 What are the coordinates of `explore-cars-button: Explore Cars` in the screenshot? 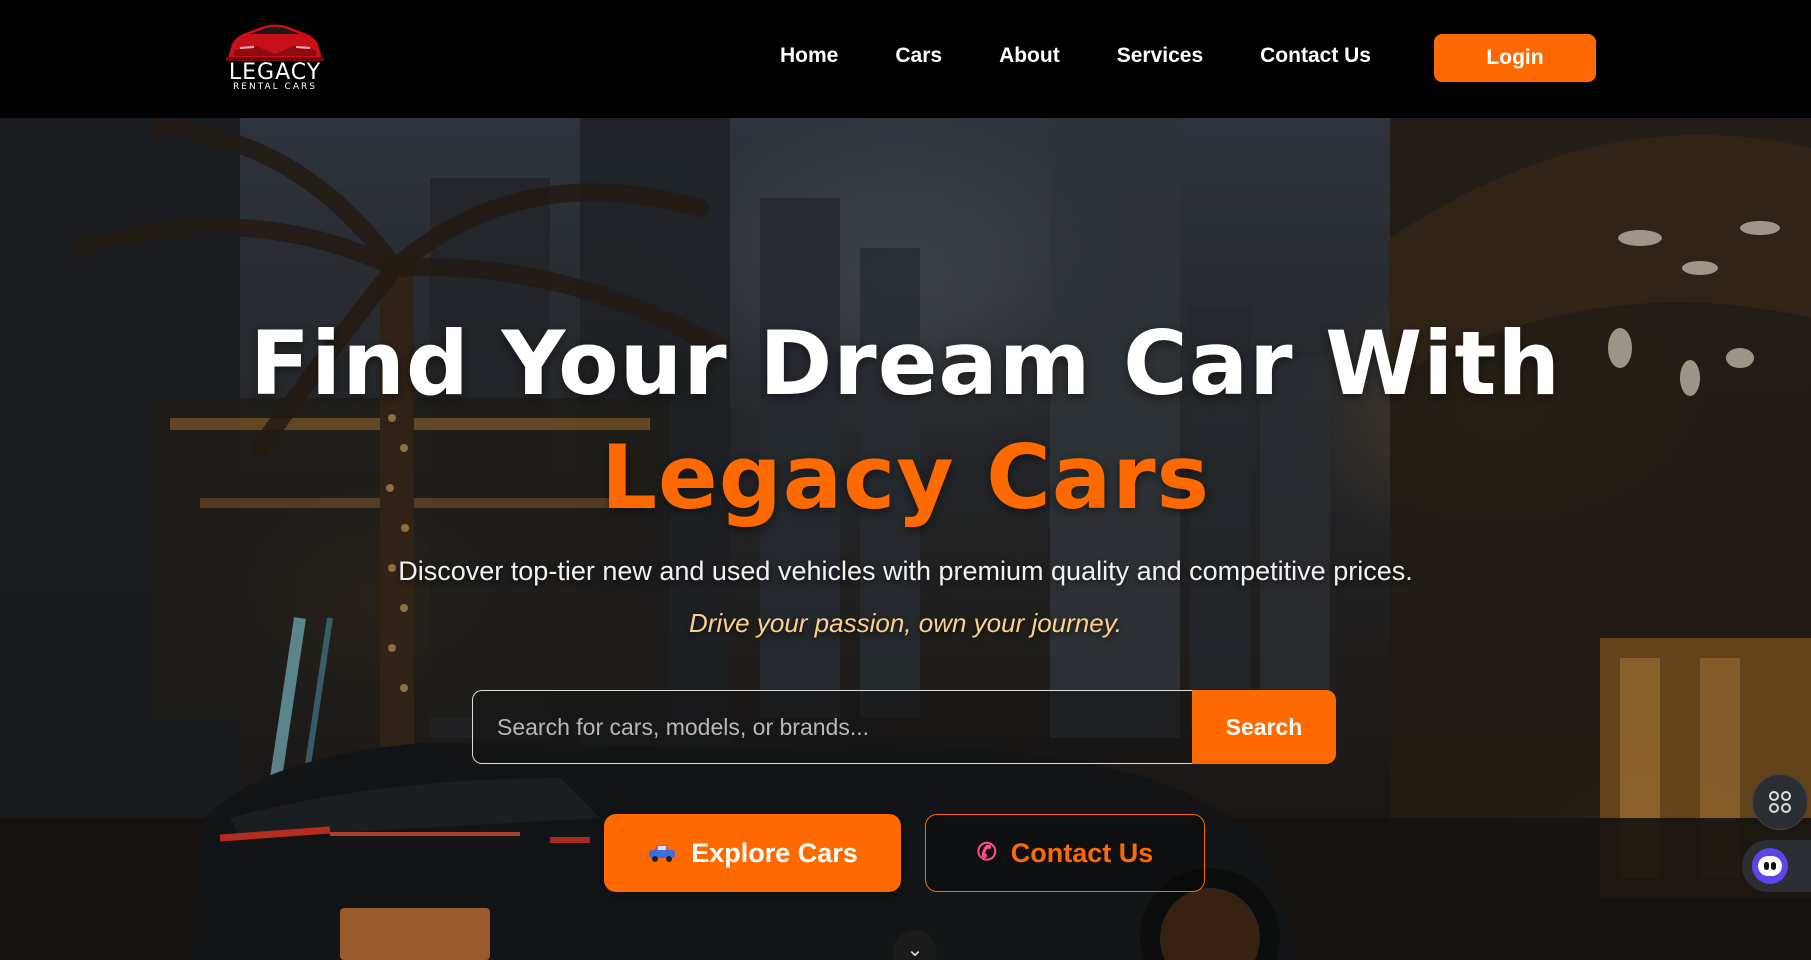 It's located at (752, 853).